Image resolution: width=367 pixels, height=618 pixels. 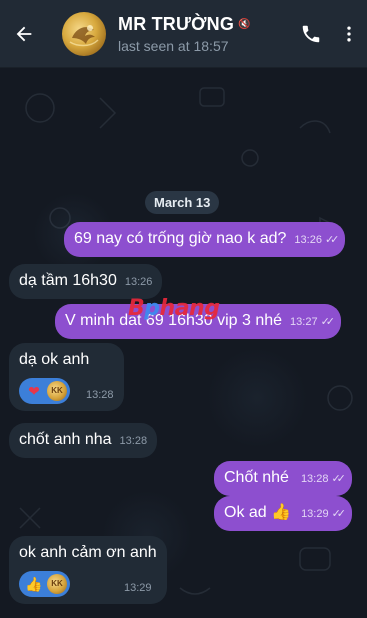 I want to click on phone-icon, so click(x=311, y=33).